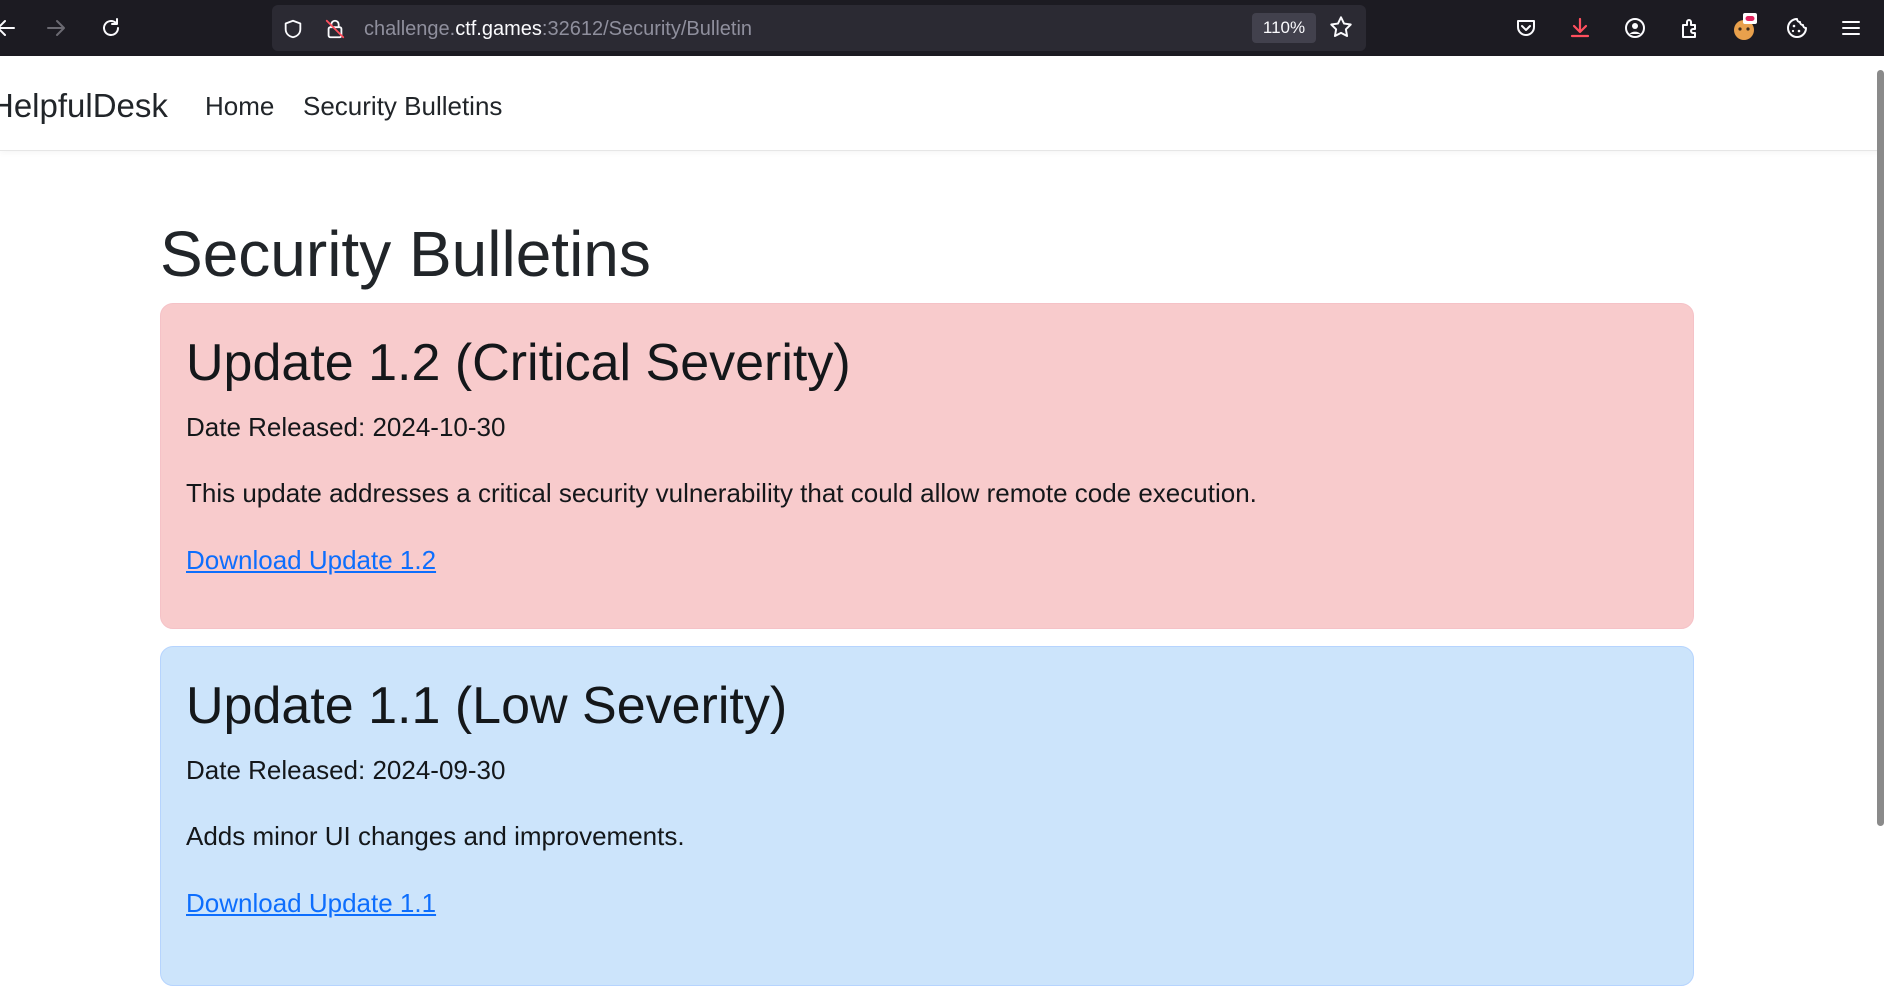 The width and height of the screenshot is (1884, 986). I want to click on hamburger-menu-icon, so click(1851, 28).